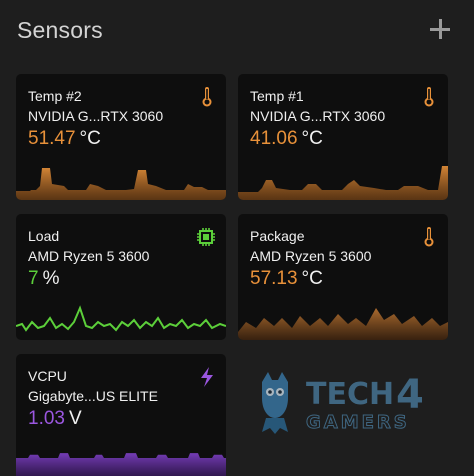 This screenshot has height=476, width=474. I want to click on sensor-value-row: 51.47 °C, so click(64, 139).